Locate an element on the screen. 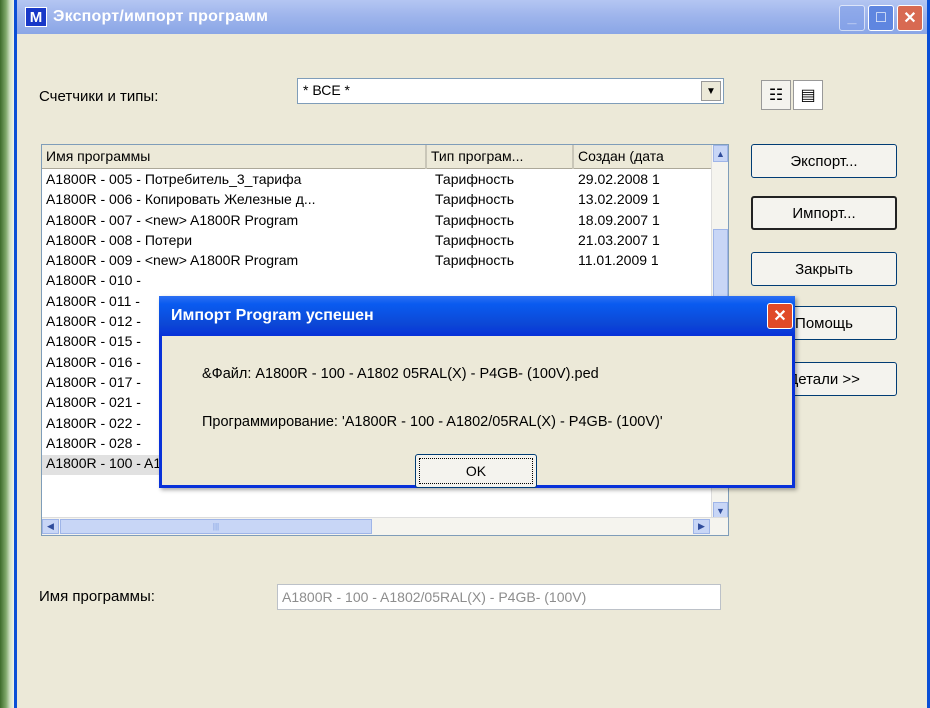  cell-created-date: 11.01.2009 1 is located at coordinates (618, 260).